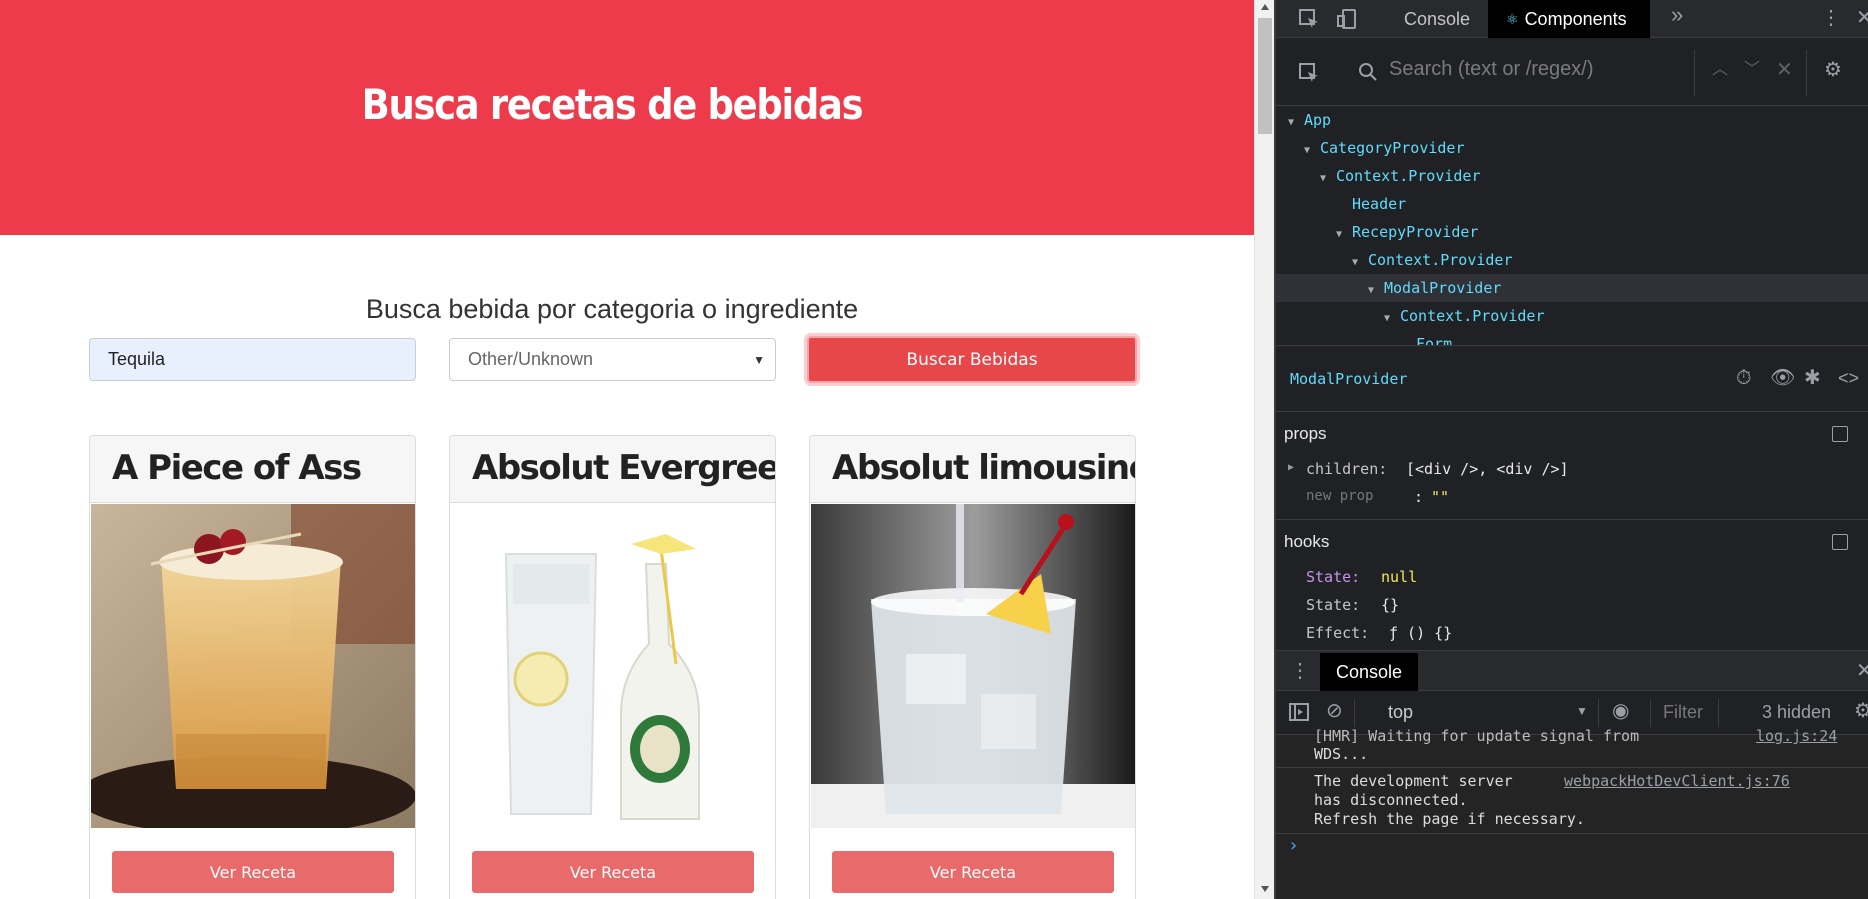 This screenshot has width=1868, height=899. I want to click on more-tabs-icon: », so click(1677, 15).